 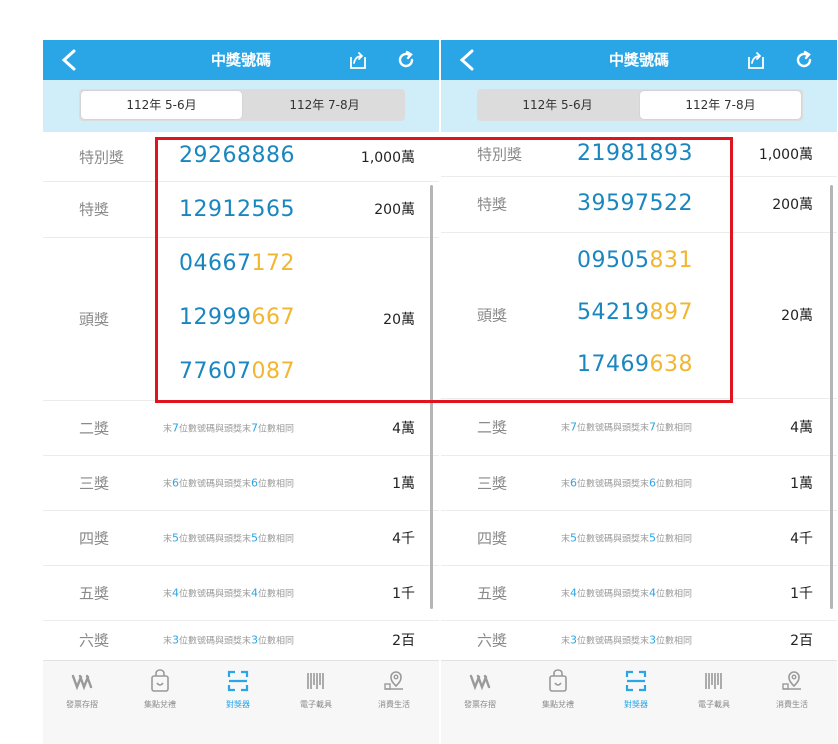 I want to click on prize-number: 77607087, so click(x=237, y=371).